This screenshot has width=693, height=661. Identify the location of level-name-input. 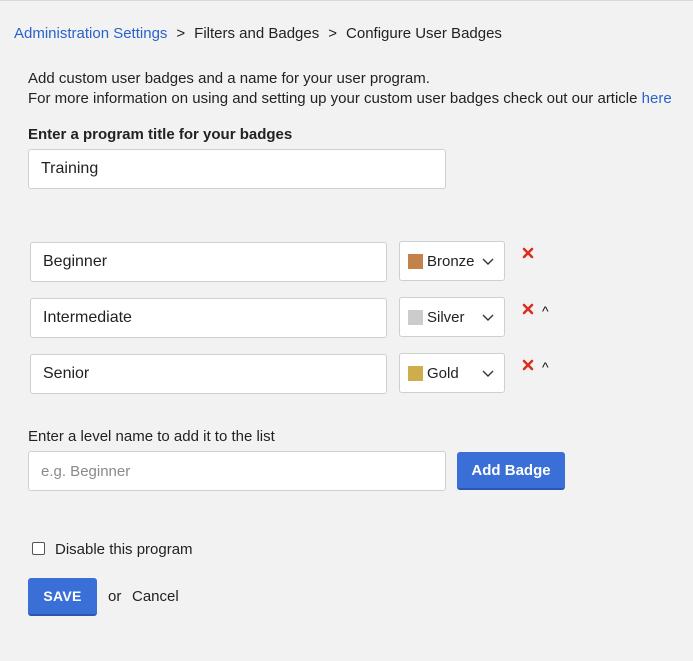
(237, 471).